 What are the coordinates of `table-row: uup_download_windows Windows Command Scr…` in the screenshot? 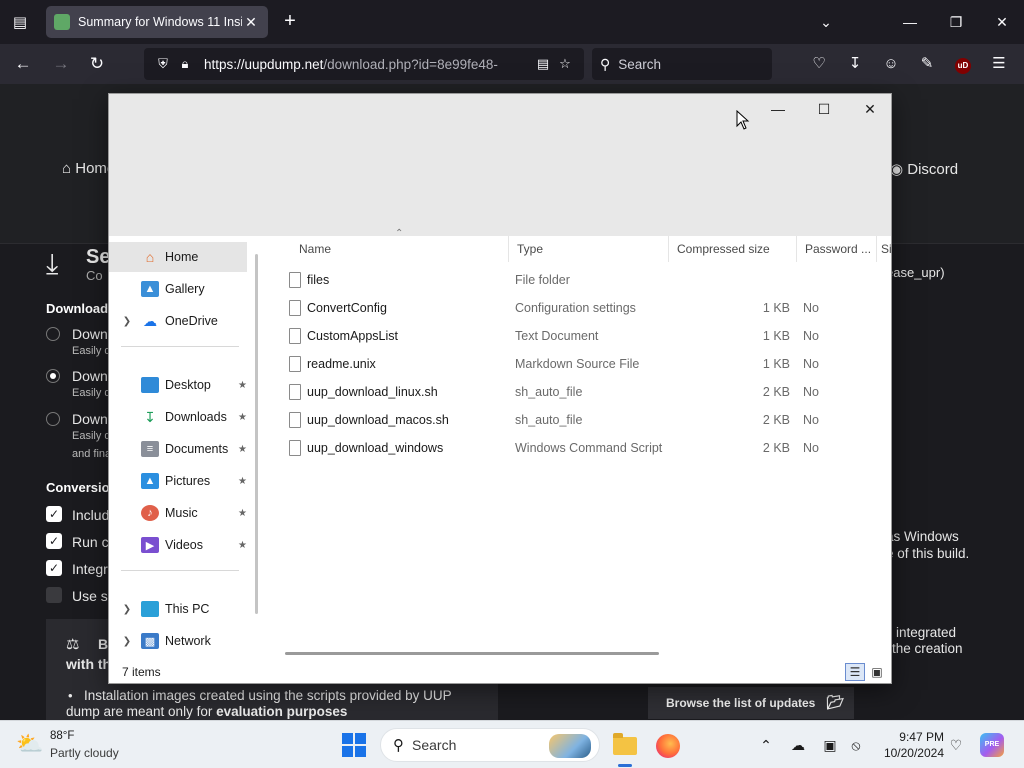 It's located at (578, 448).